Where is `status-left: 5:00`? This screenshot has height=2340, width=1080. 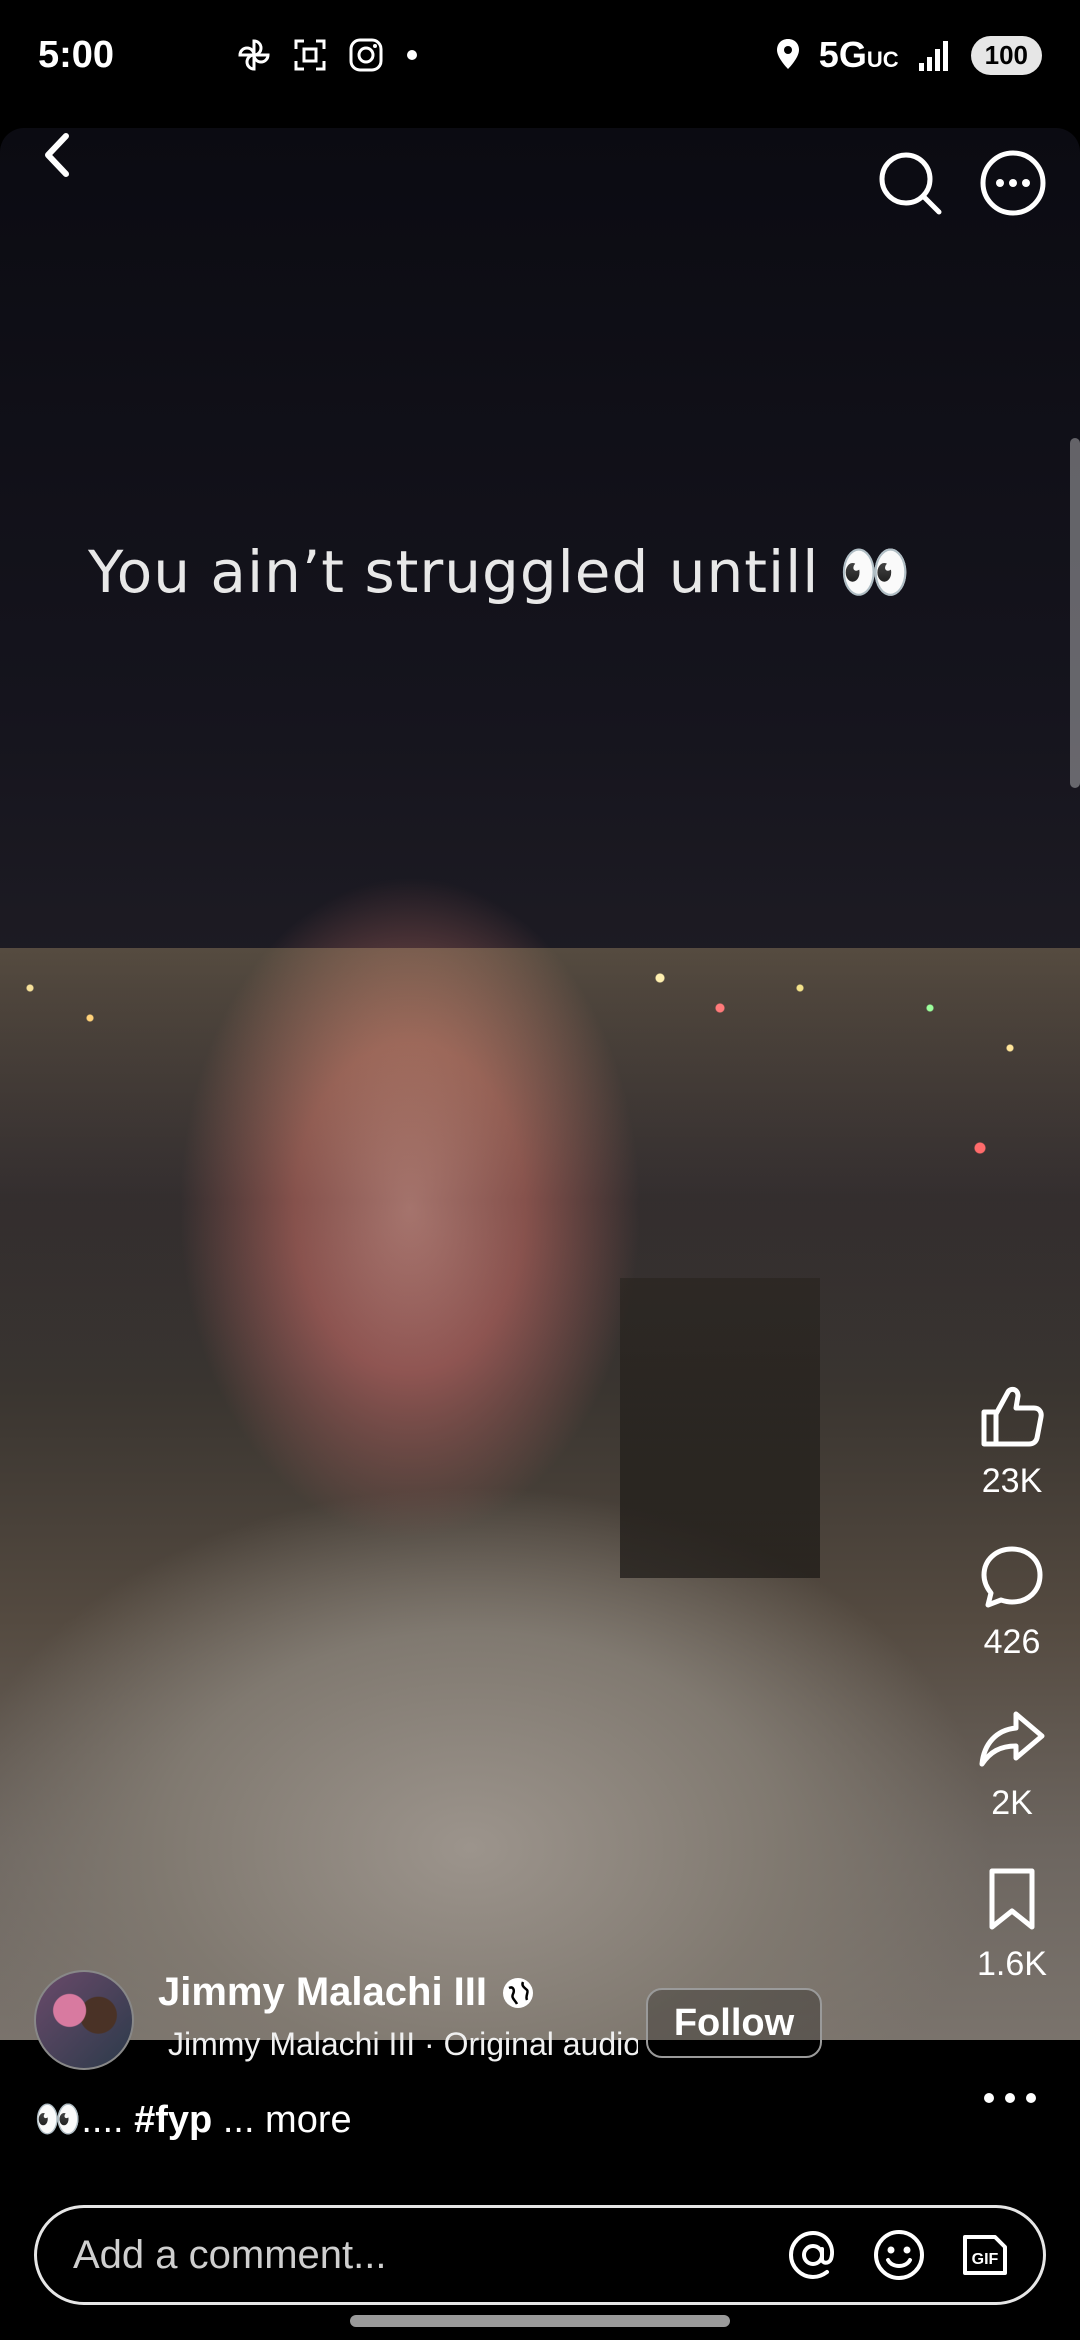 status-left: 5:00 is located at coordinates (230, 55).